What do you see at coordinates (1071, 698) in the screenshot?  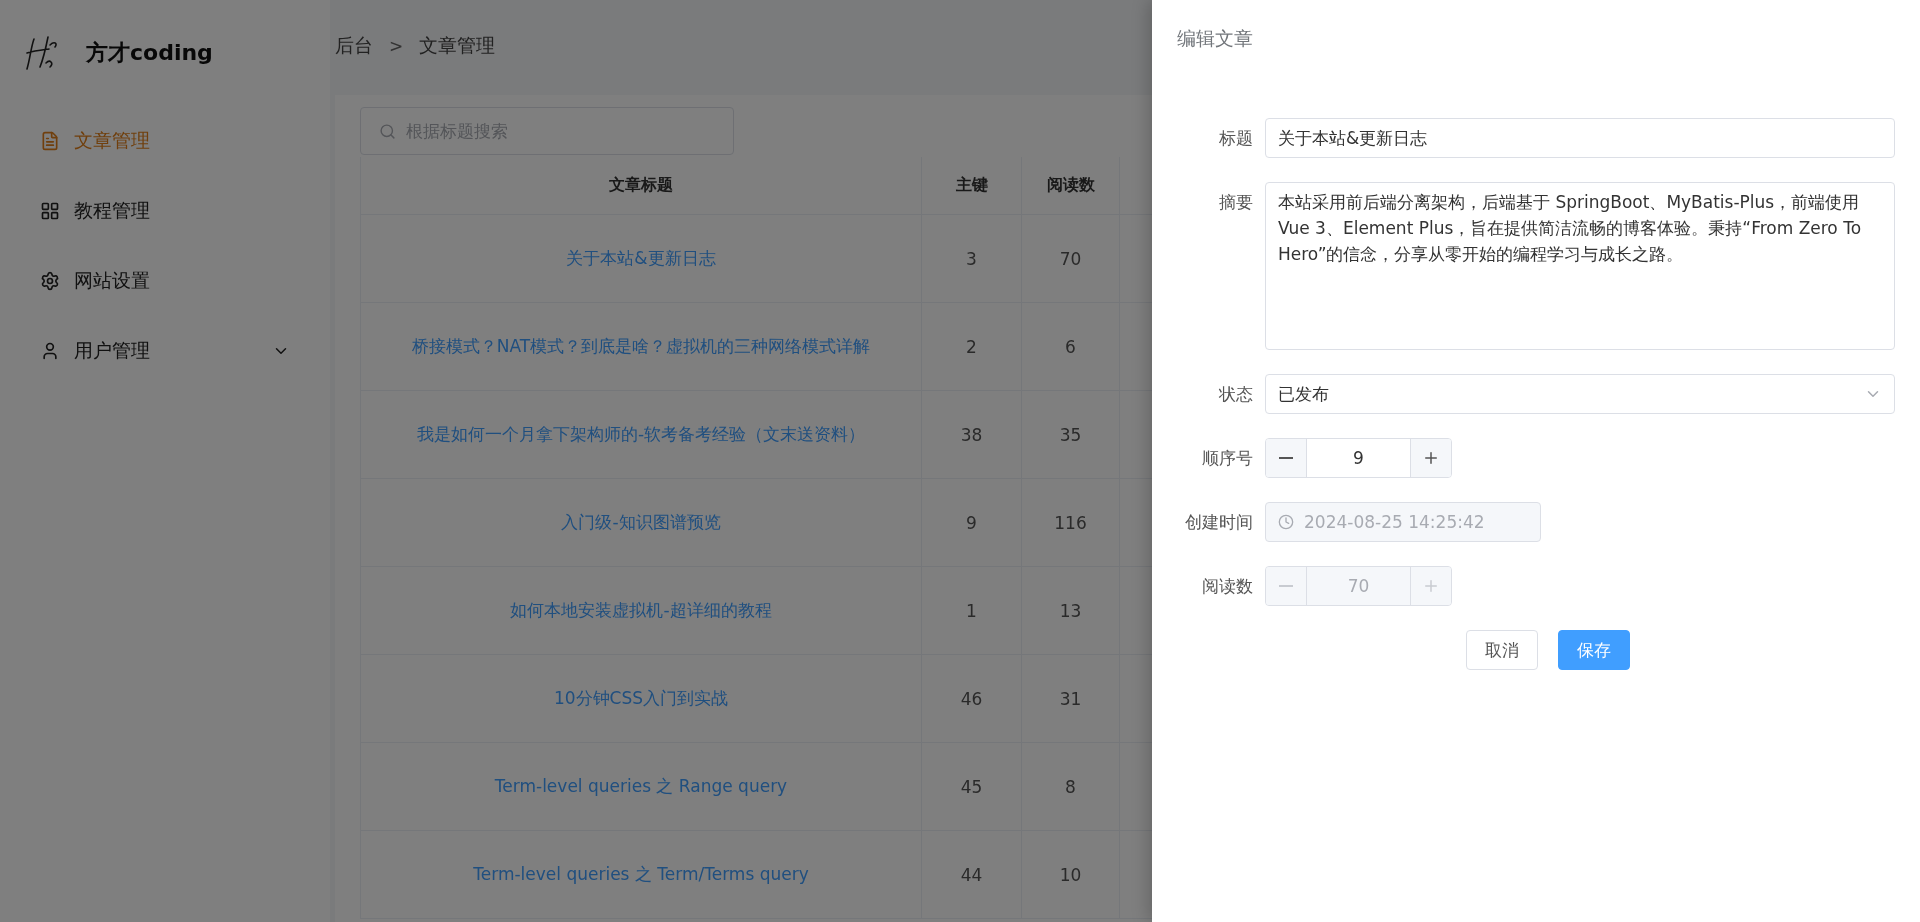 I see `table-cell: 31` at bounding box center [1071, 698].